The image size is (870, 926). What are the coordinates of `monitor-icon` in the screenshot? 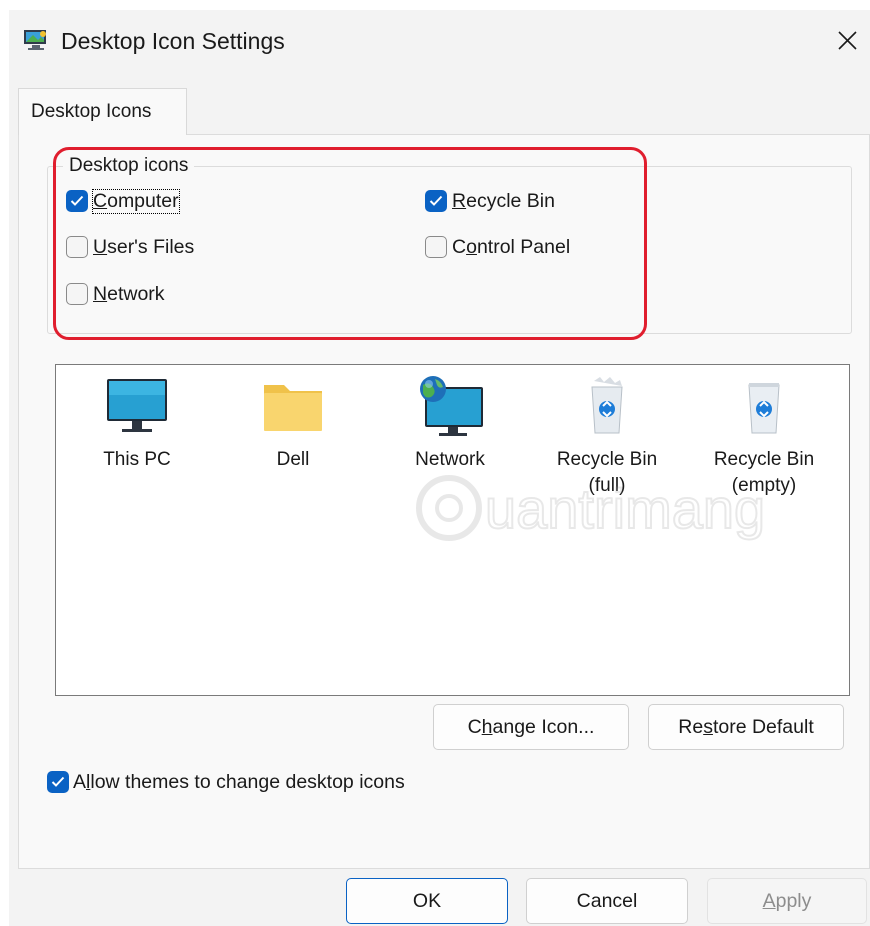 It's located at (137, 405).